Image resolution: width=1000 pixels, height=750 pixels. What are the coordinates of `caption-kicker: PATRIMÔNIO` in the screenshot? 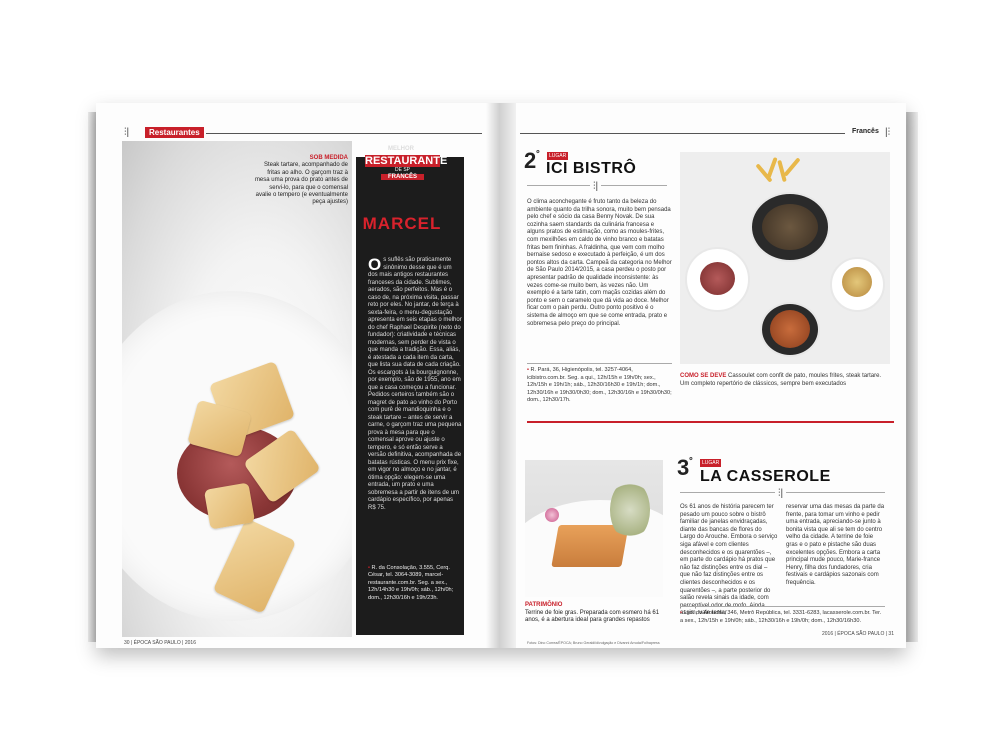 It's located at (544, 605).